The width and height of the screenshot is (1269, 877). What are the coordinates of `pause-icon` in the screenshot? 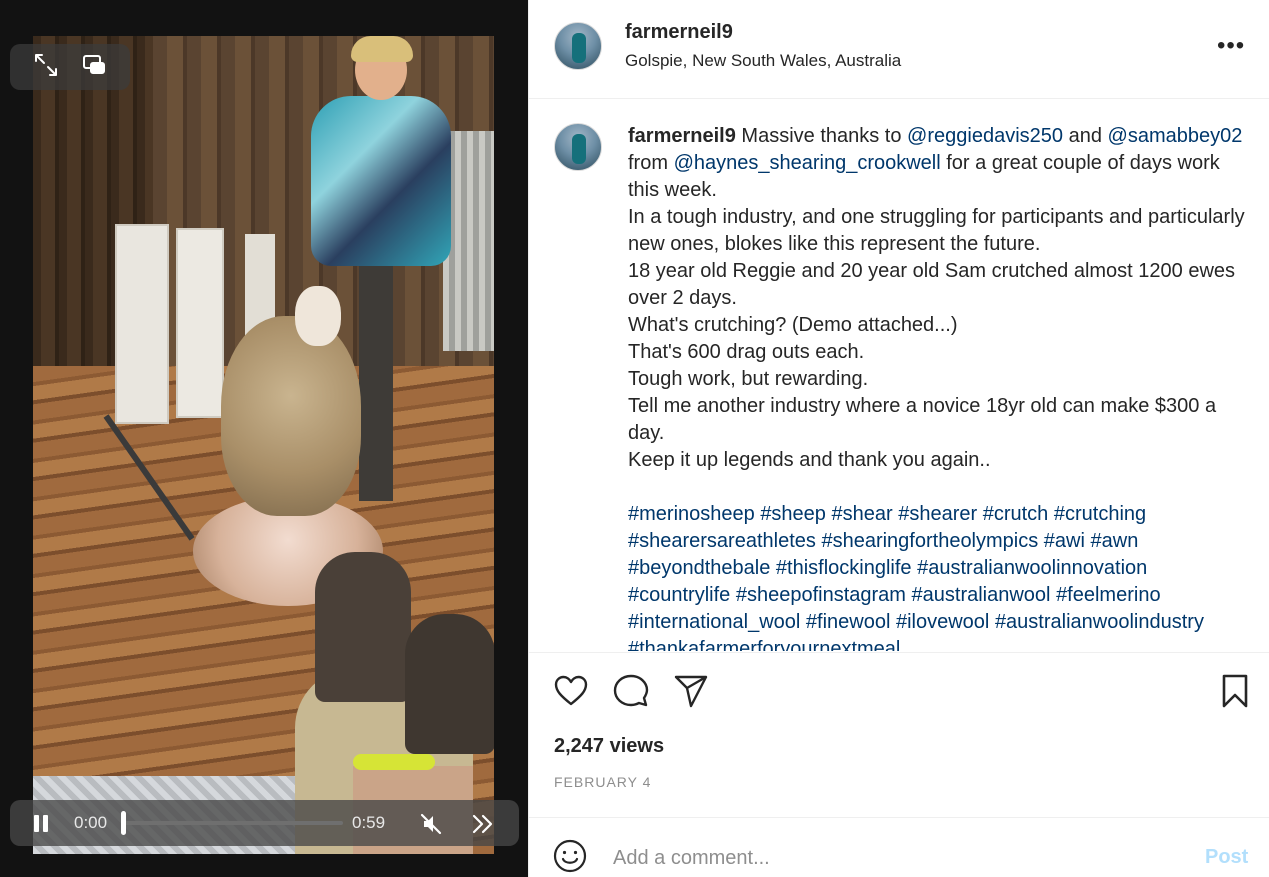 It's located at (41, 824).